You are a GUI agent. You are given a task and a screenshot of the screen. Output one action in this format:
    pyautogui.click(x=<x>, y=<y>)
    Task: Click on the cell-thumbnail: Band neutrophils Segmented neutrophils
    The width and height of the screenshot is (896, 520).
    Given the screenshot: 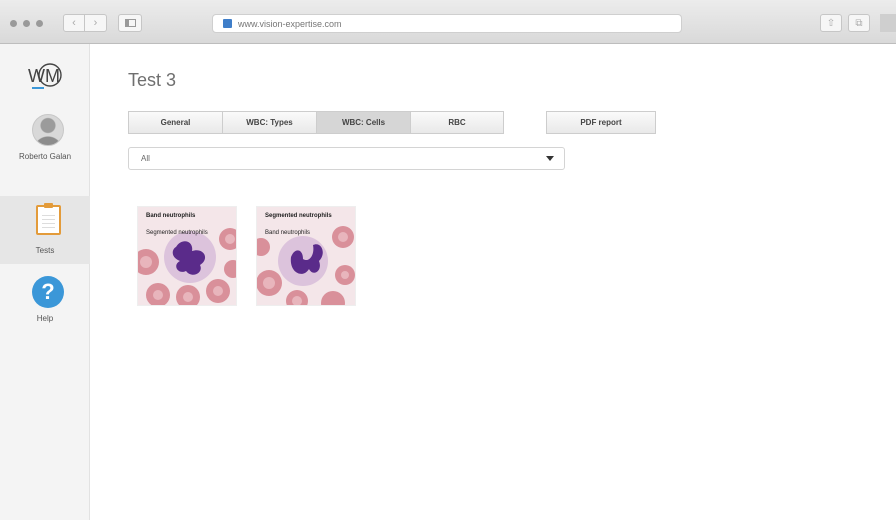 What is the action you would take?
    pyautogui.click(x=187, y=256)
    